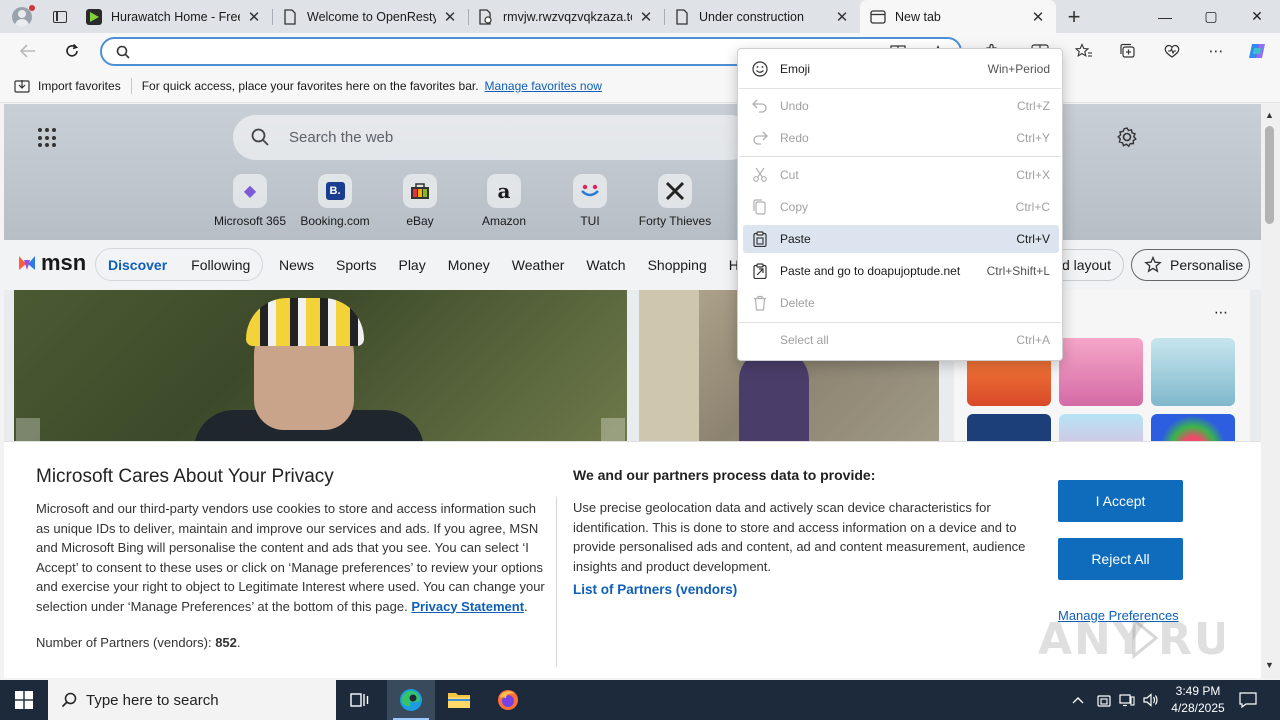  Describe the element at coordinates (220, 265) in the screenshot. I see `tab-following: Following` at that location.